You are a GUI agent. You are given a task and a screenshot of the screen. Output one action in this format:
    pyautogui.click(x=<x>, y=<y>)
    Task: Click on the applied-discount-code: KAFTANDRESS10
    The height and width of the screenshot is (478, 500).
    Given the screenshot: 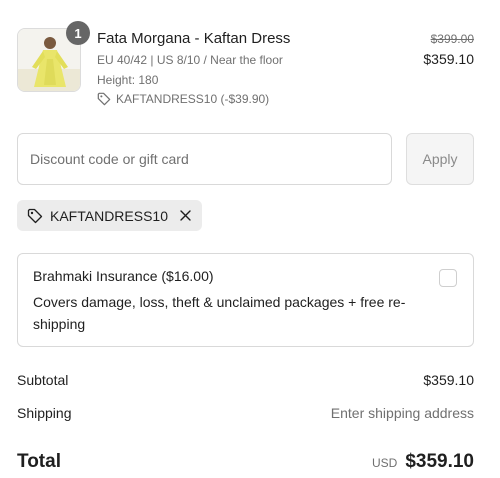 What is the action you would take?
    pyautogui.click(x=109, y=215)
    